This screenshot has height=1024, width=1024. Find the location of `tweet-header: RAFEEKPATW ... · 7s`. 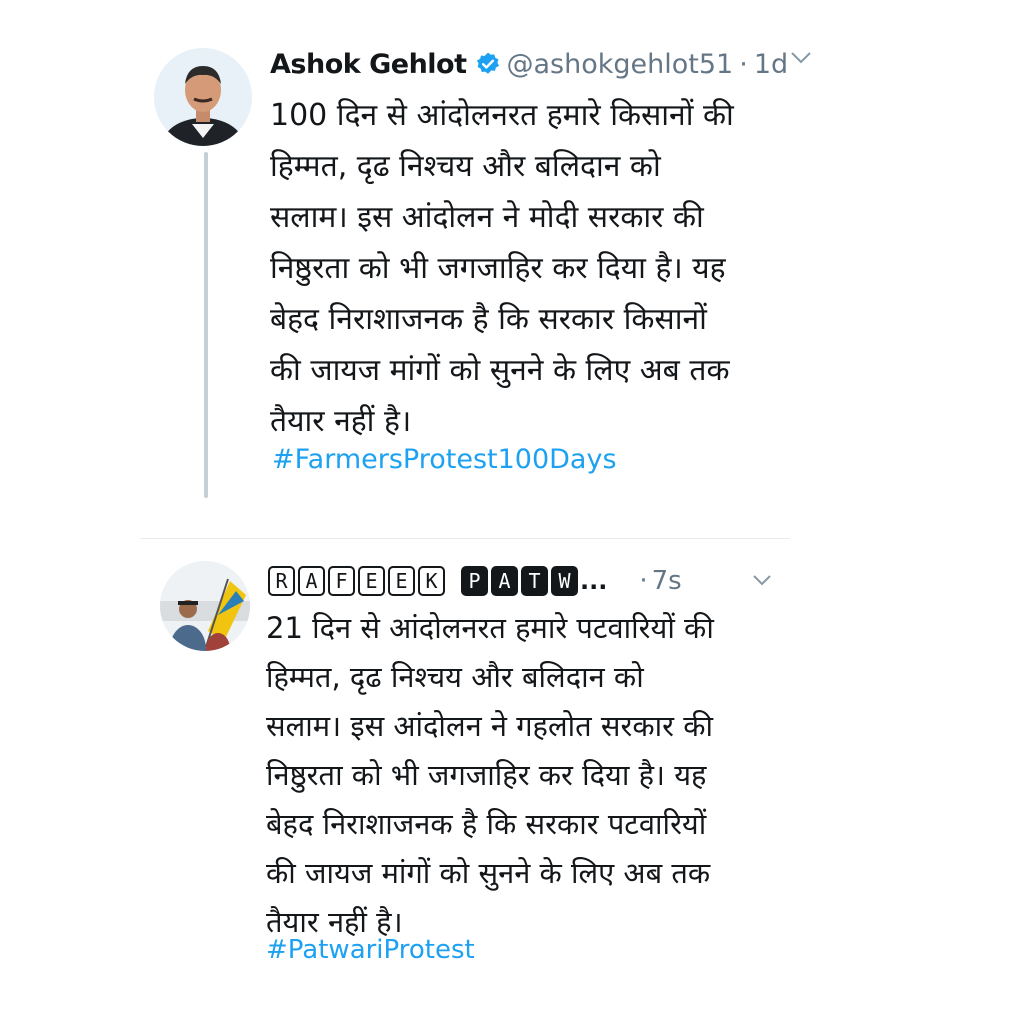

tweet-header: RAFEEKPATW ... · 7s is located at coordinates (475, 581).